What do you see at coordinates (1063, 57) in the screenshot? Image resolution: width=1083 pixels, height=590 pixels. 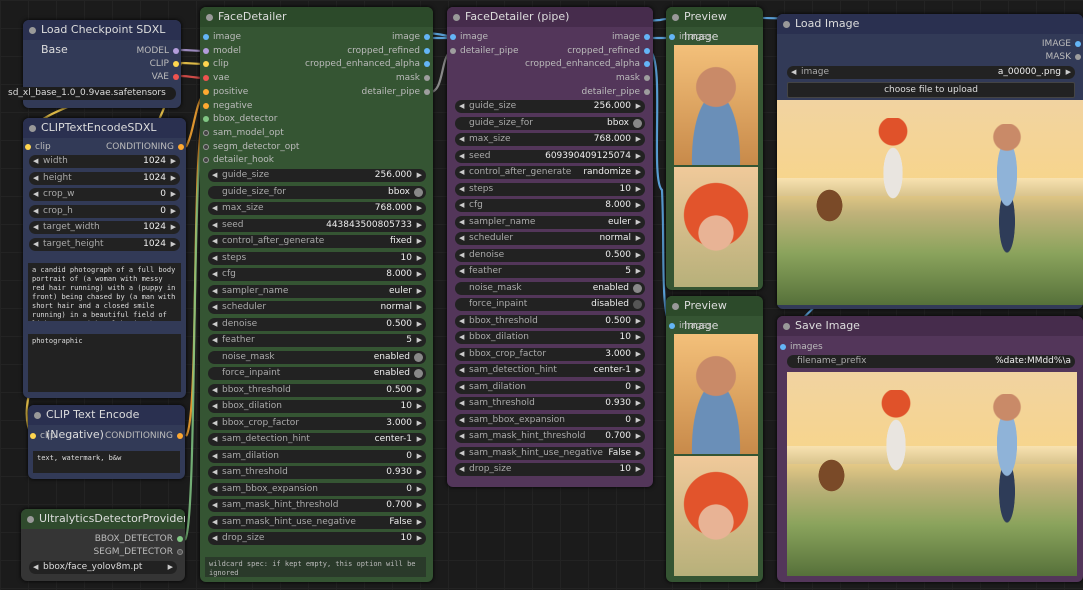 I see `output-mask: MASK` at bounding box center [1063, 57].